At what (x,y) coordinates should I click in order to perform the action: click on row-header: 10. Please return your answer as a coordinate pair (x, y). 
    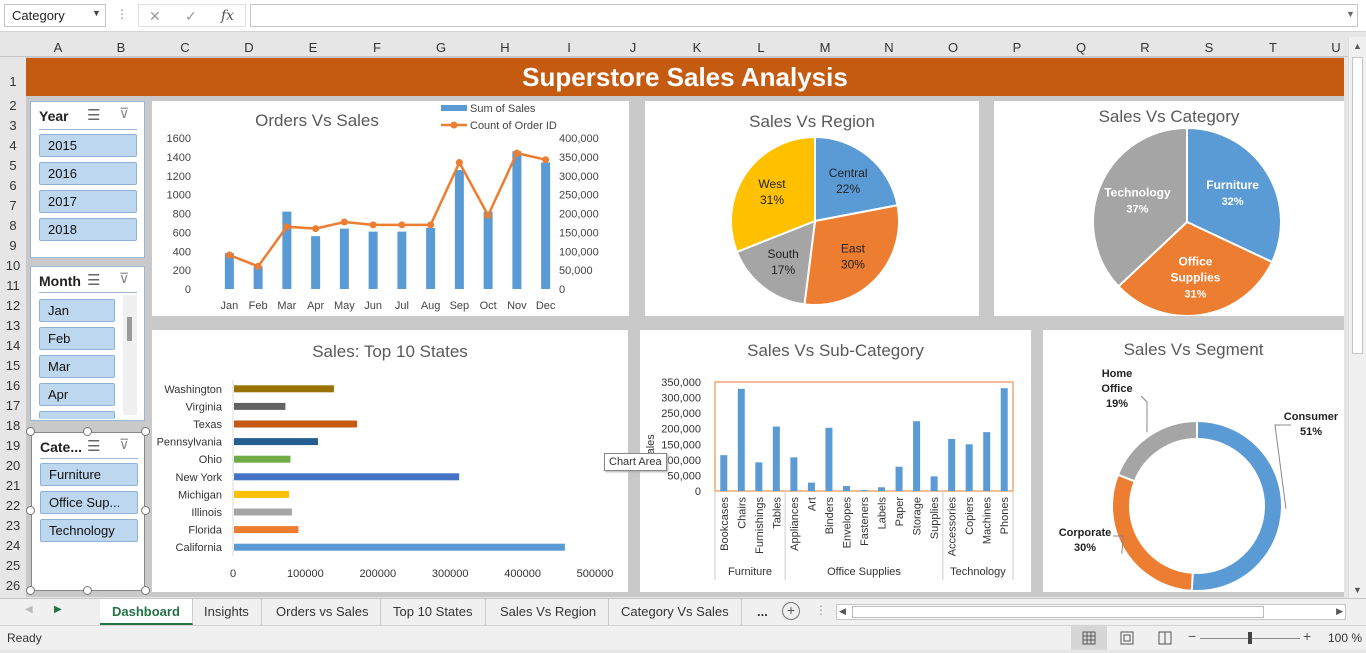
    Looking at the image, I should click on (13, 265).